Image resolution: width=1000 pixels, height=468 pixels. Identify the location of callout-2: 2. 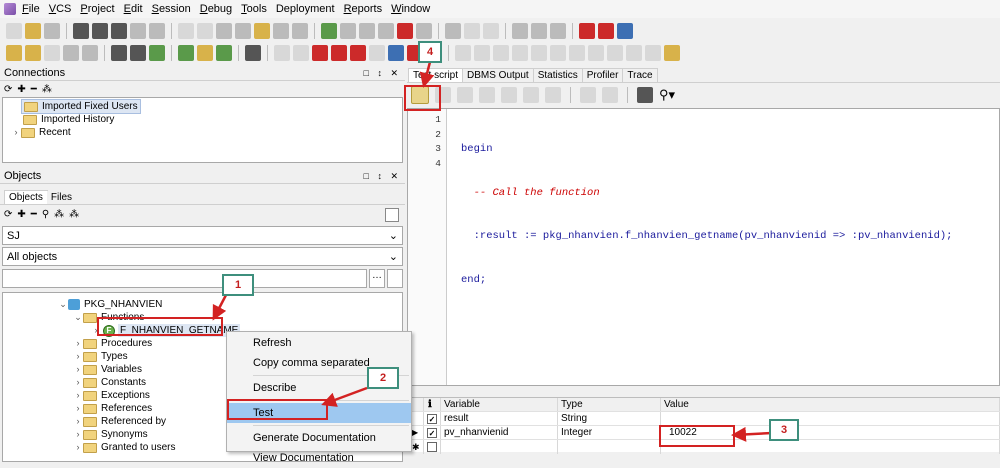
(383, 378).